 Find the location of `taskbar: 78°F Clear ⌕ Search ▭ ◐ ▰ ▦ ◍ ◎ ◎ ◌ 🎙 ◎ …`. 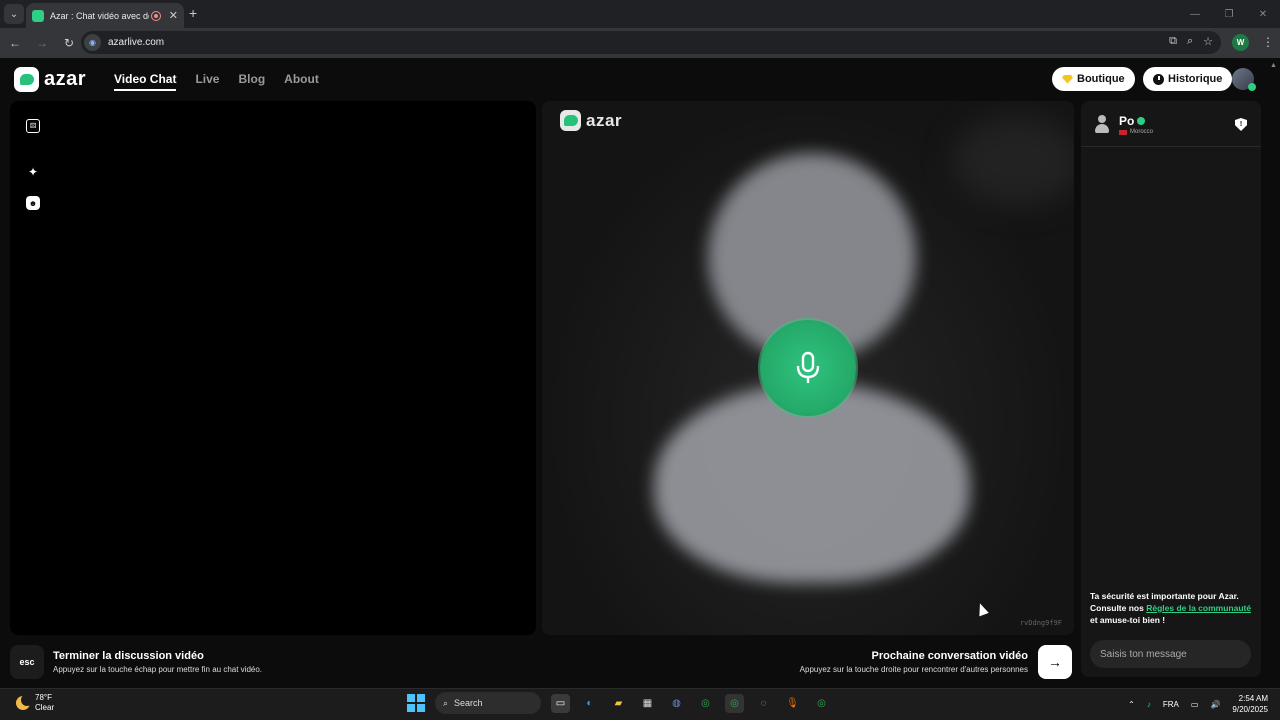

taskbar: 78°F Clear ⌕ Search ▭ ◐ ▰ ▦ ◍ ◎ ◎ ◌ 🎙 ◎ … is located at coordinates (640, 704).